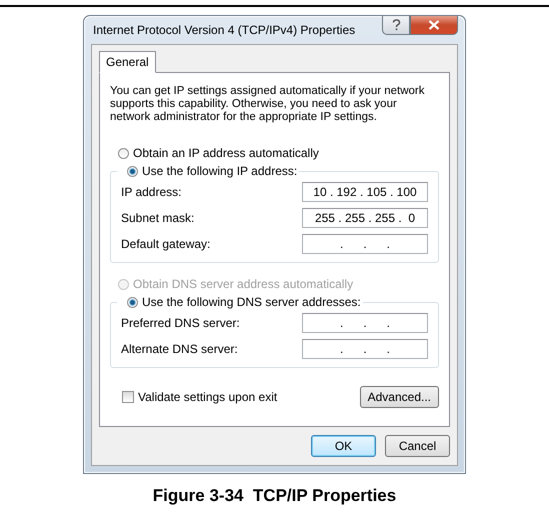  I want to click on help-button, so click(396, 25).